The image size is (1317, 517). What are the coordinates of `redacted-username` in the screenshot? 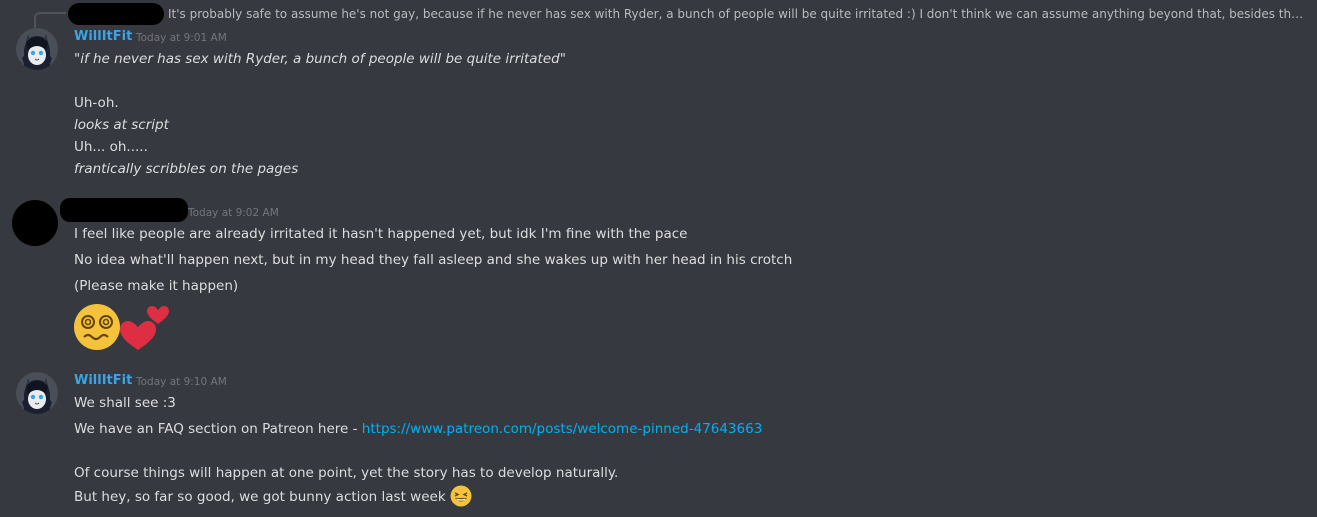 It's located at (124, 210).